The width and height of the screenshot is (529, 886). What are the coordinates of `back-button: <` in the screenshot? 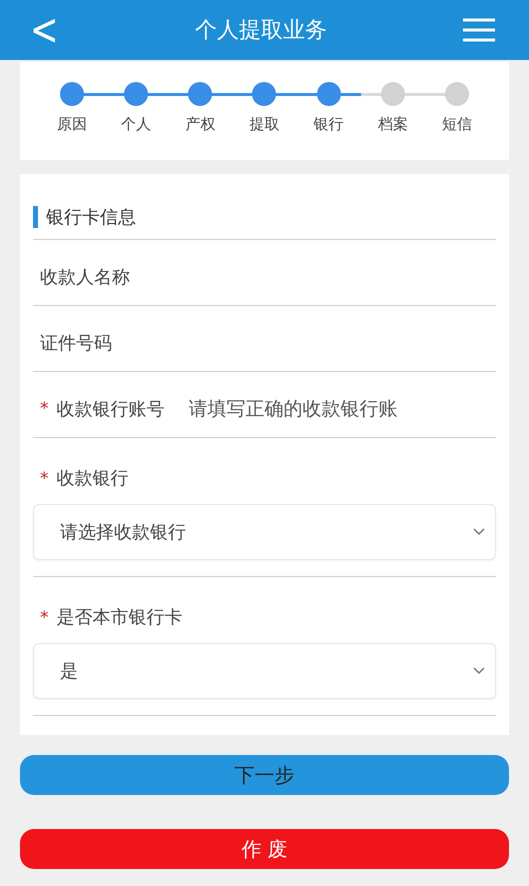 It's located at (44, 30).